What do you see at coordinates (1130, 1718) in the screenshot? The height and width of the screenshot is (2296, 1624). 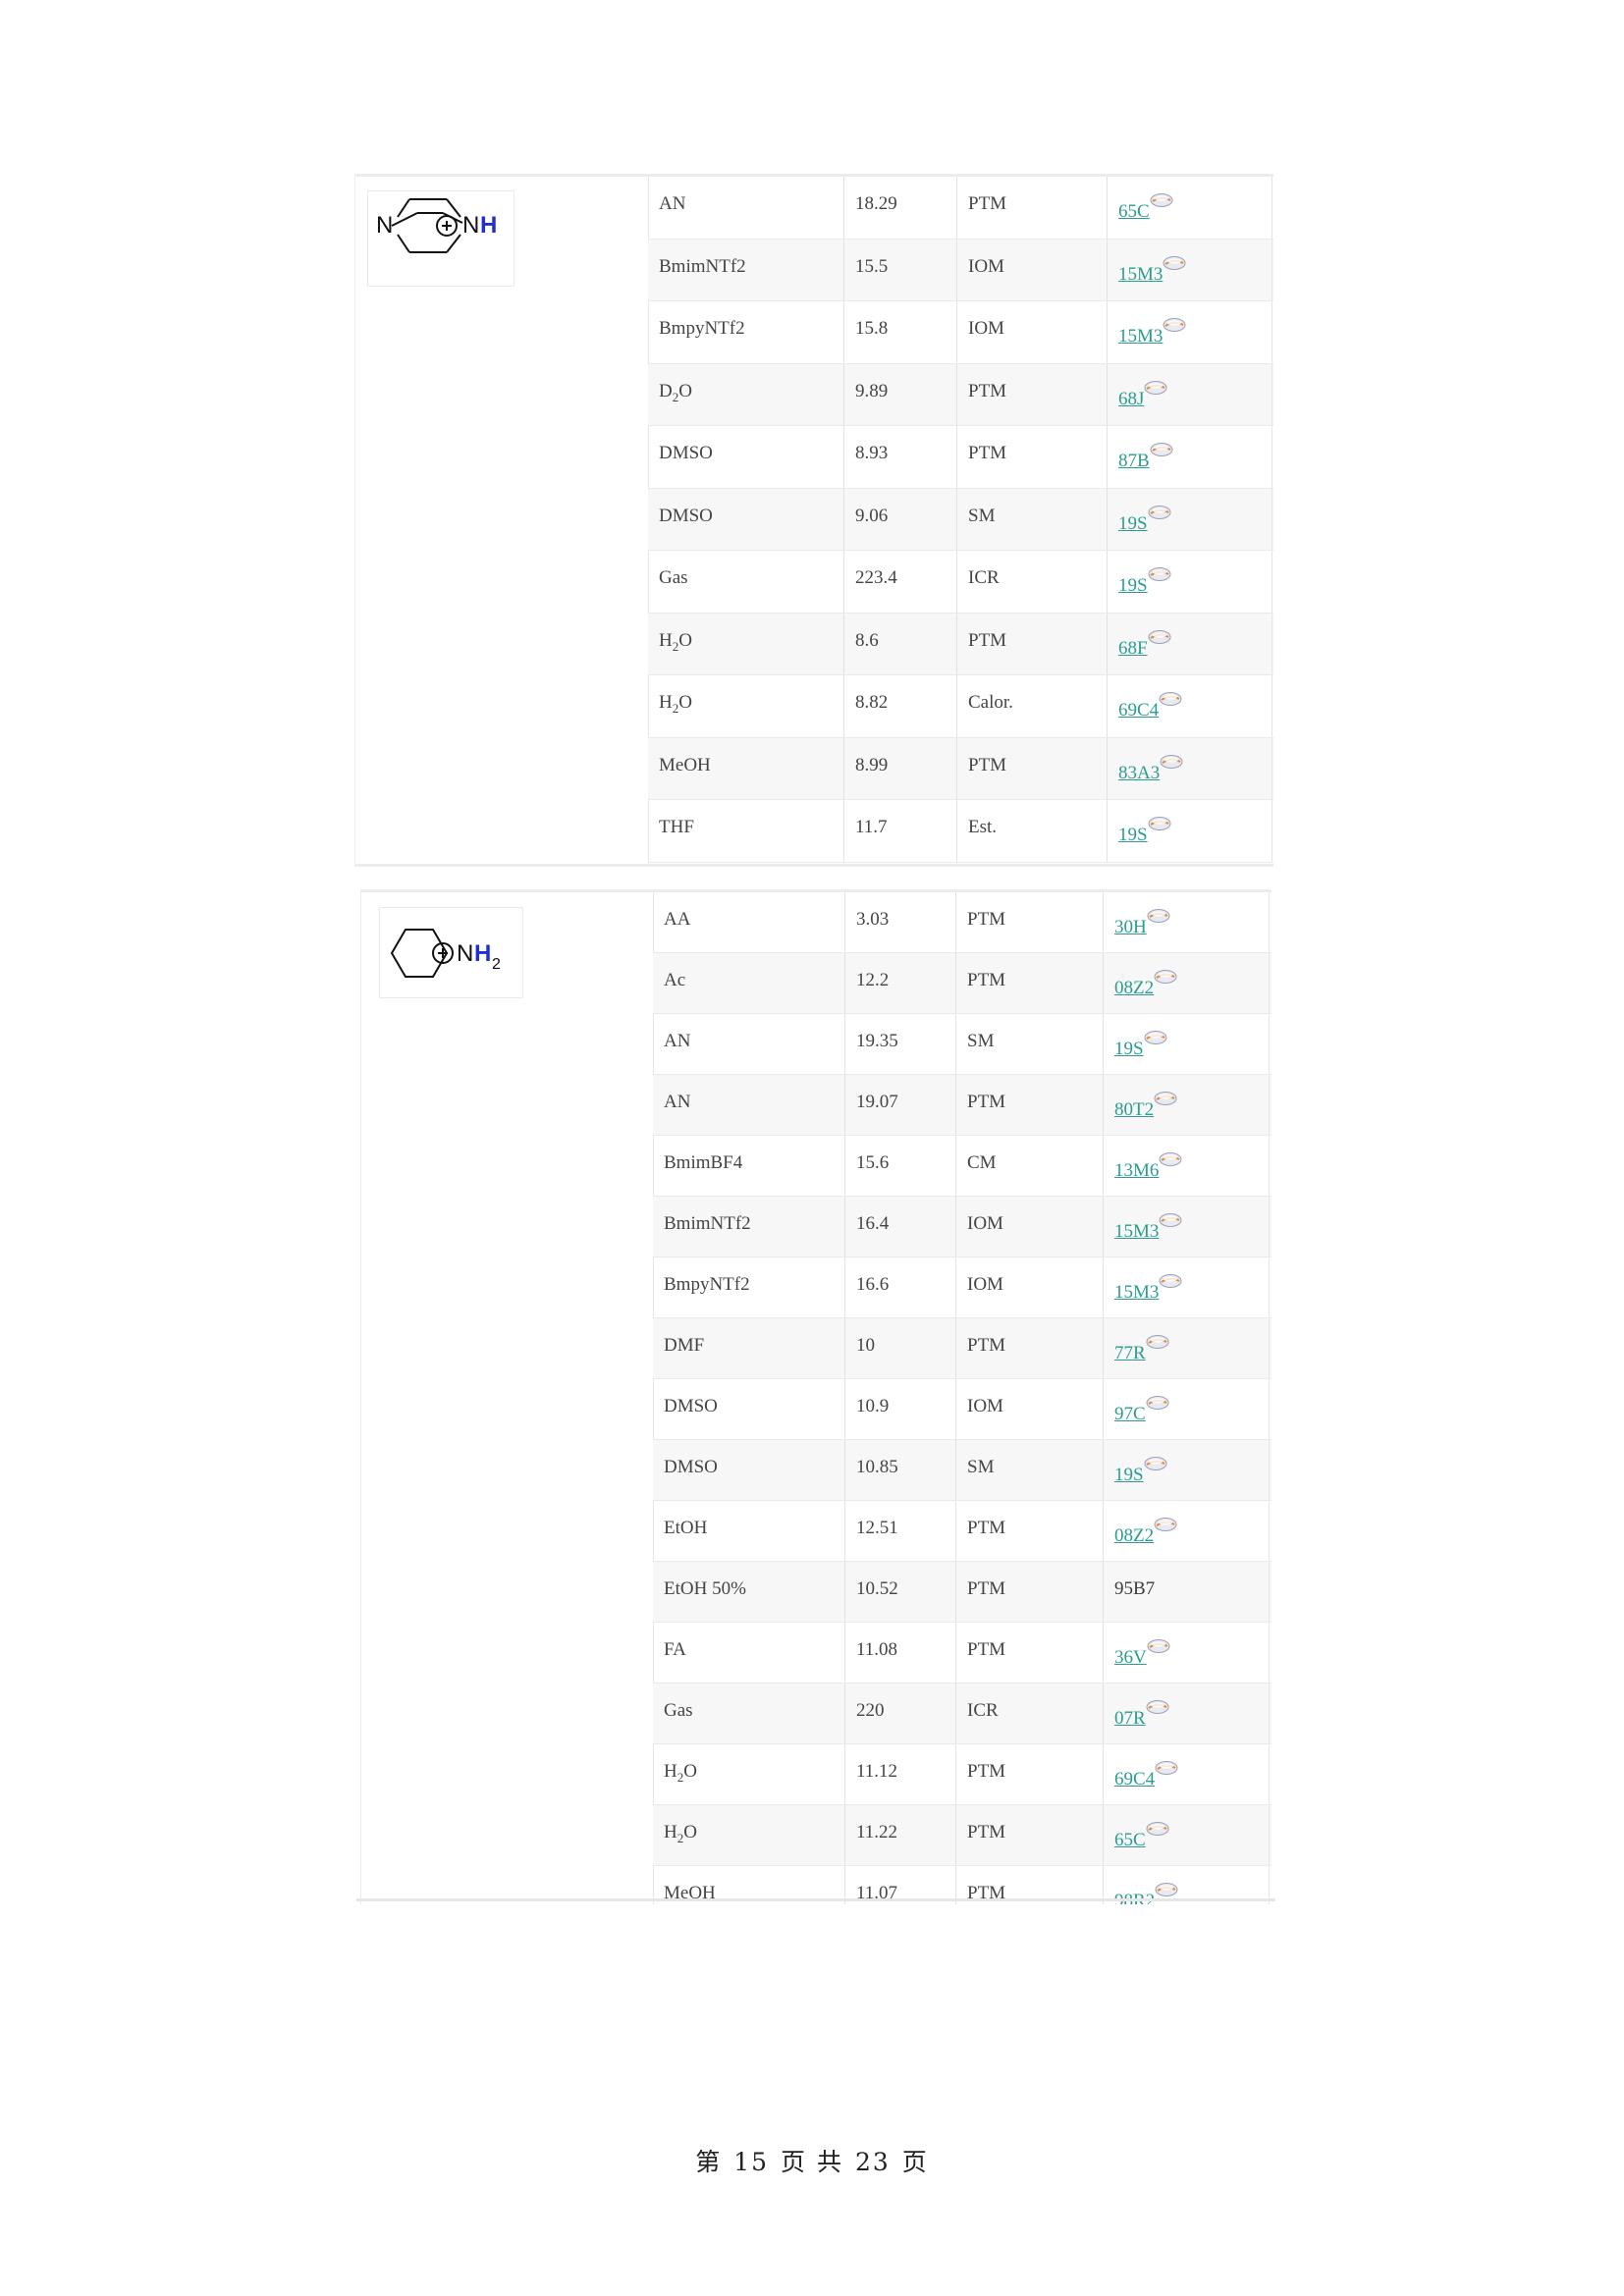 I see `reference-link: 07R` at bounding box center [1130, 1718].